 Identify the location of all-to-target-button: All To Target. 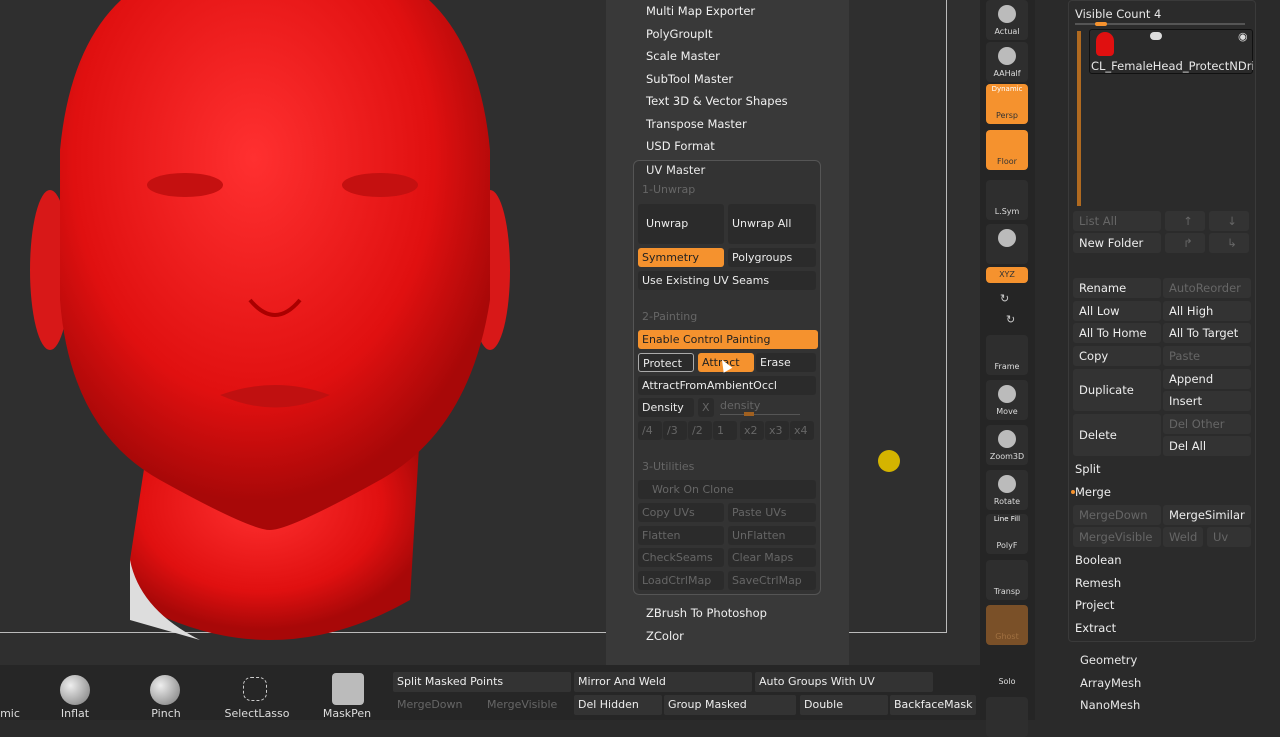
(1207, 333).